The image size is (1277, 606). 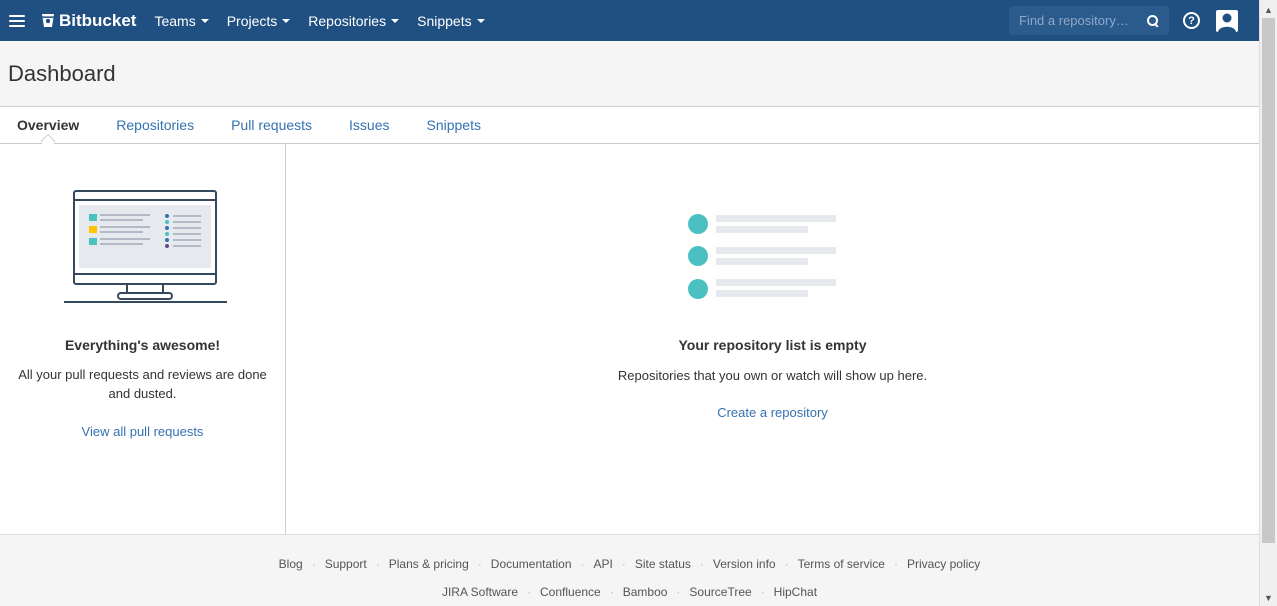 What do you see at coordinates (48, 20) in the screenshot?
I see `bitbucket-logo-icon` at bounding box center [48, 20].